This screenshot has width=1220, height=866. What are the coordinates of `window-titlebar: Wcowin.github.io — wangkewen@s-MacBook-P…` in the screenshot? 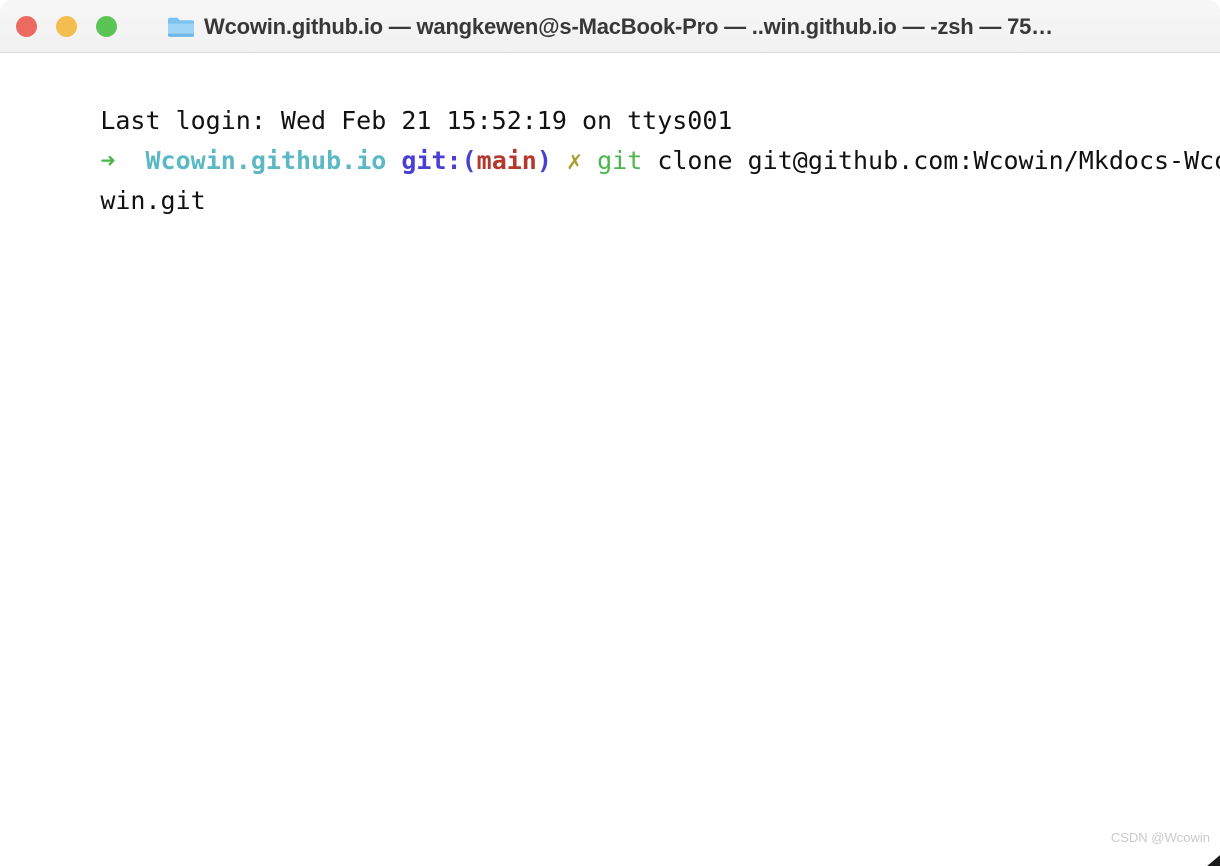 It's located at (610, 26).